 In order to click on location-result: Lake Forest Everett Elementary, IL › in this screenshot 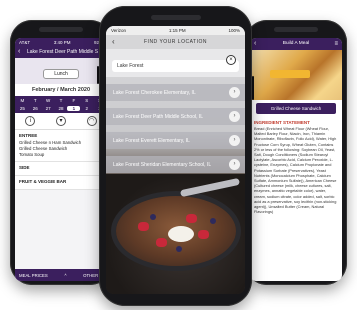, I will do `click(175, 140)`.